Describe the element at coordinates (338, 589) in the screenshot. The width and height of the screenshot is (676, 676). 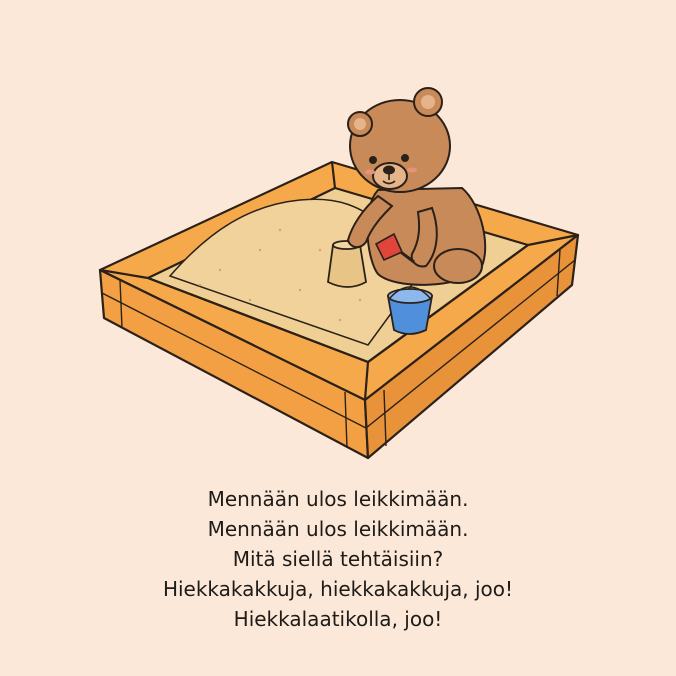
I see `verse-line: Hiekkakakkuja, hiekkakakkuja, joo!` at that location.